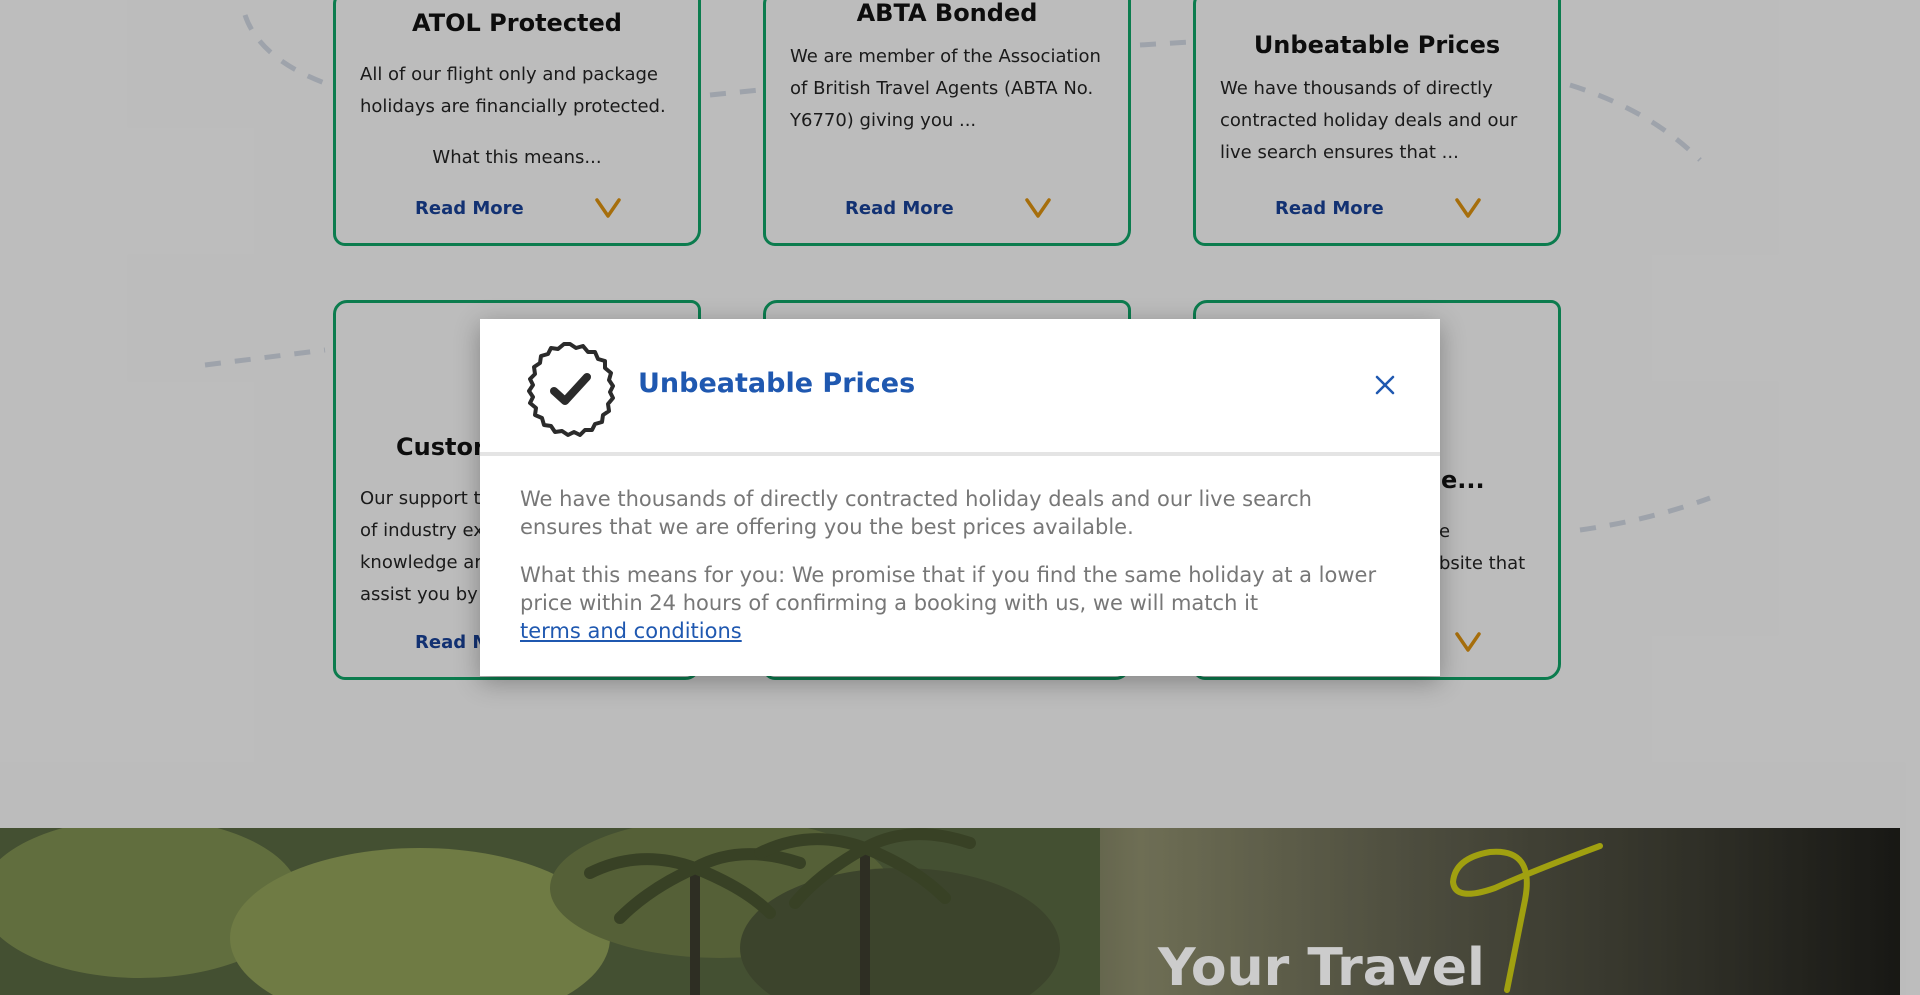  Describe the element at coordinates (571, 389) in the screenshot. I see `checkmark-badge-icon` at that location.